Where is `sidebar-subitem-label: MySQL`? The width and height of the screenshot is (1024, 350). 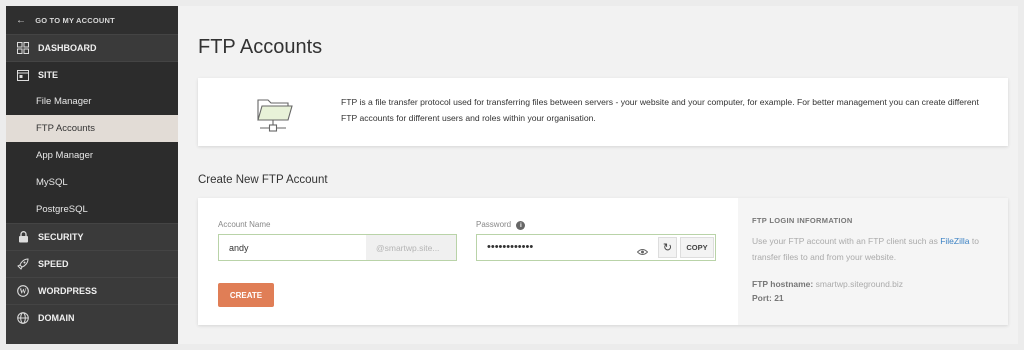
sidebar-subitem-label: MySQL is located at coordinates (52, 182).